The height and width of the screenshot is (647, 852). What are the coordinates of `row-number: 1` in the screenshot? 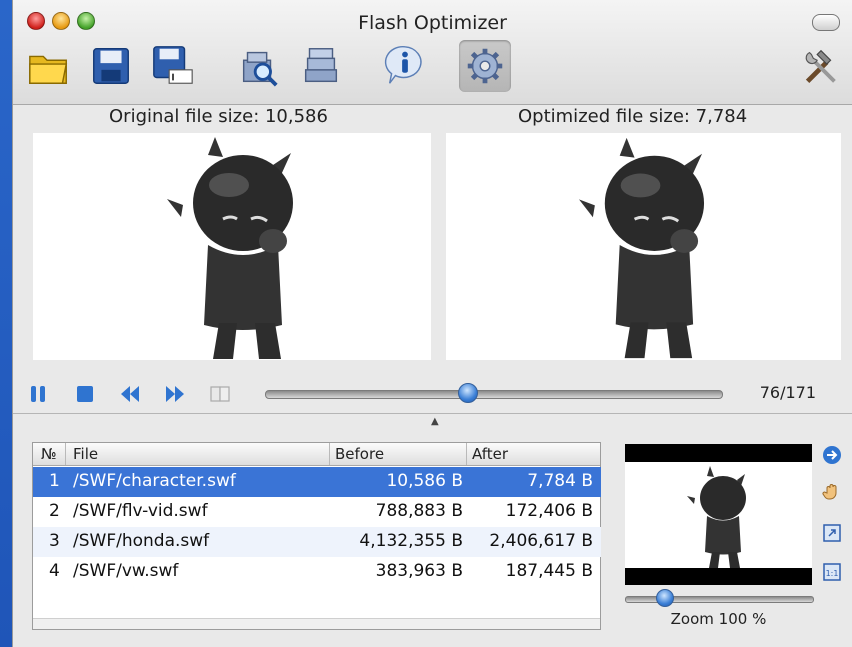 It's located at (54, 481).